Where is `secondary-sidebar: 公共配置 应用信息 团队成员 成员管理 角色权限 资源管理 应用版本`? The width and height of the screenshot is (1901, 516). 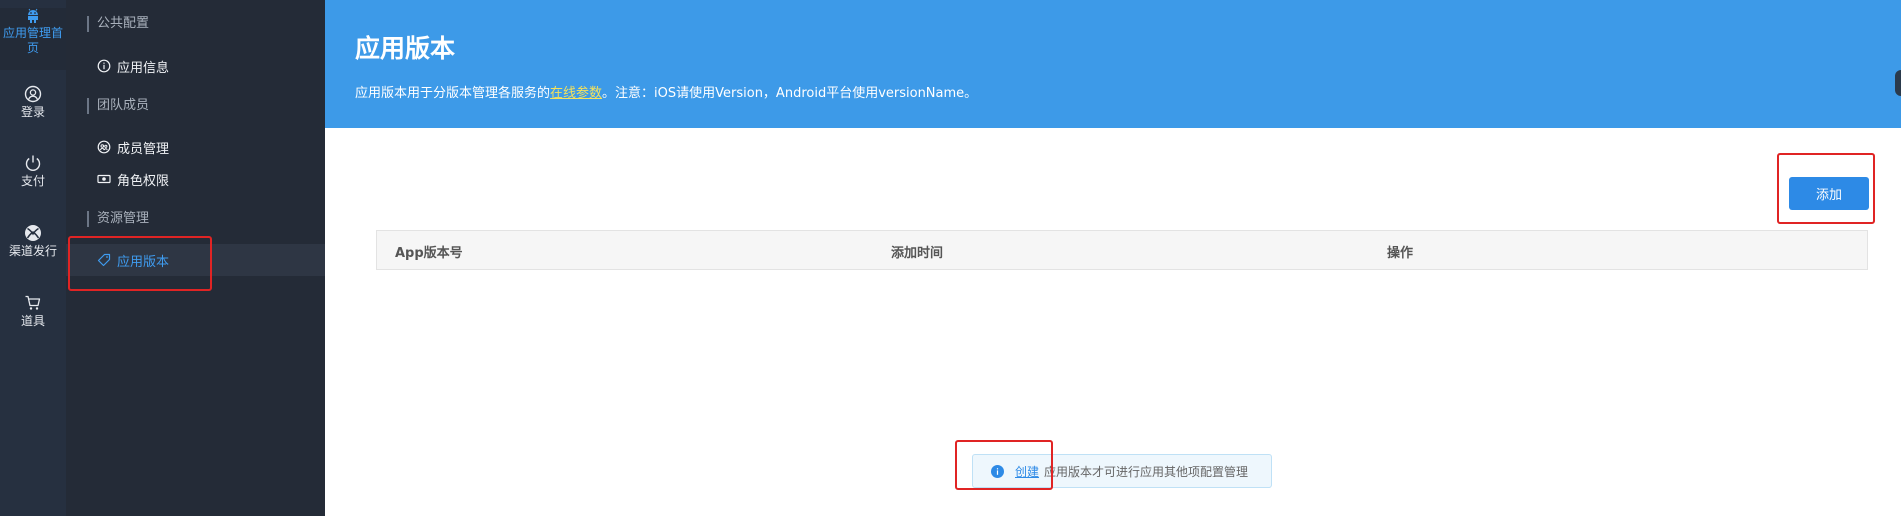
secondary-sidebar: 公共配置 应用信息 团队成员 成员管理 角色权限 资源管理 应用版本 is located at coordinates (195, 258).